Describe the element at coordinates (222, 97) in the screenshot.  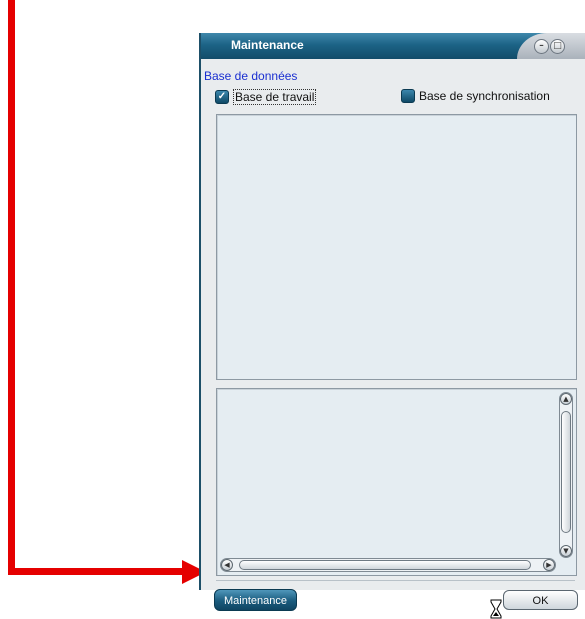
I see `checkbox-checked-icon: ✓` at that location.